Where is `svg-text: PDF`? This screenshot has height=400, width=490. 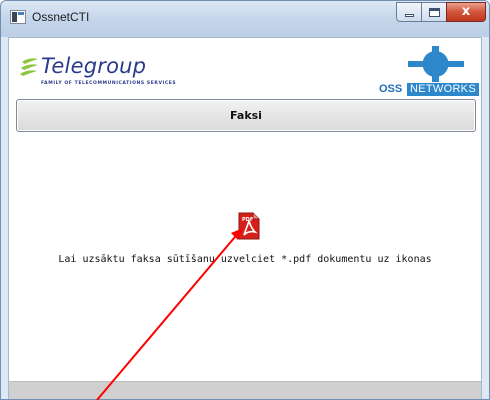 svg-text: PDF is located at coordinates (247, 220).